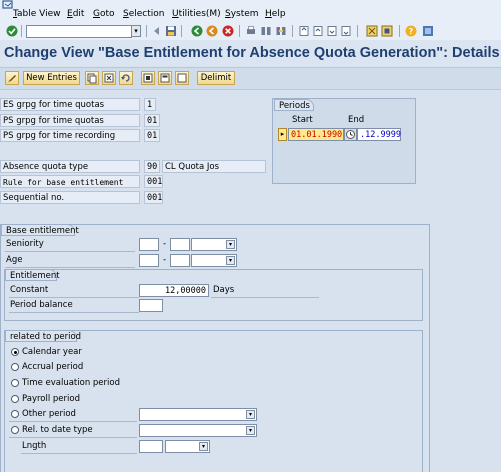 This screenshot has width=501, height=472. Describe the element at coordinates (157, 31) in the screenshot. I see `previous-icon` at that location.